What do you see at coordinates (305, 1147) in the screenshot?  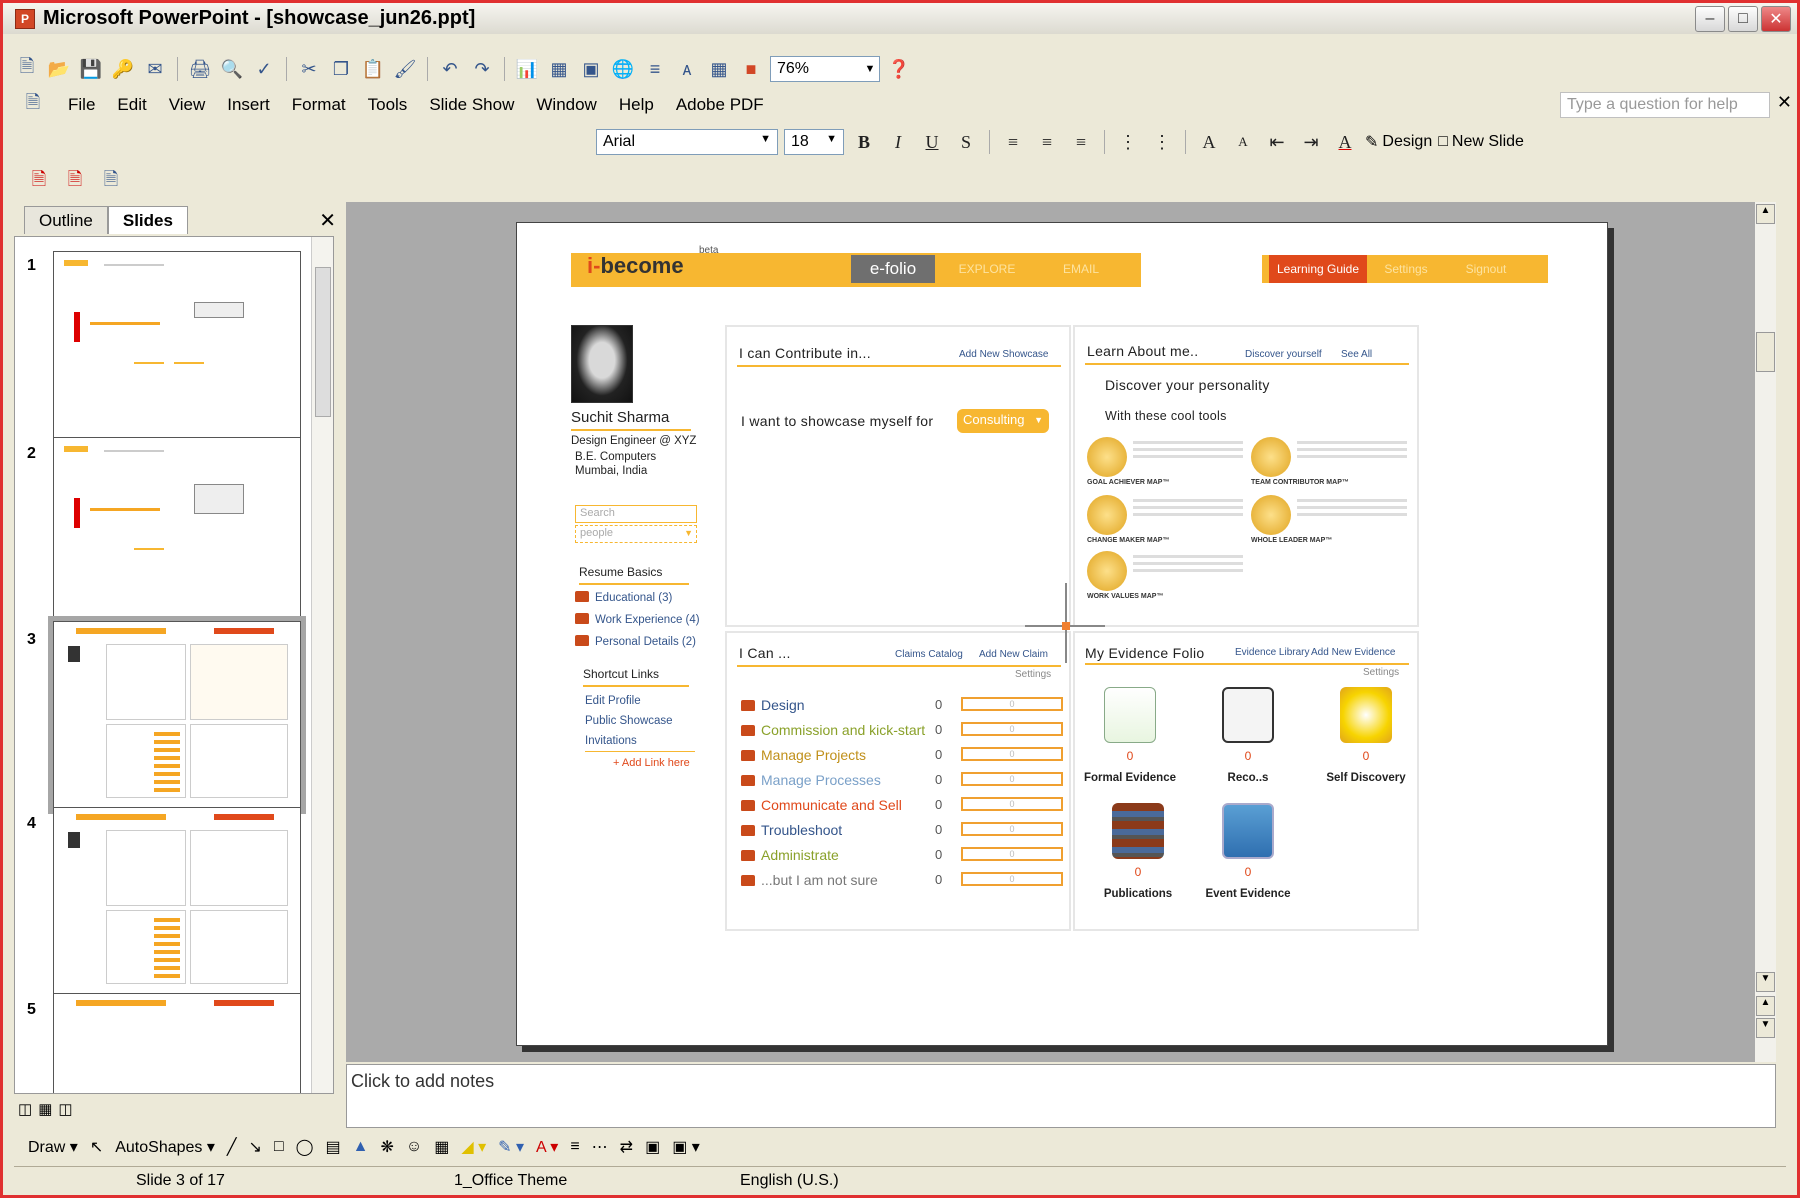 I see `oval-icon: ◯` at bounding box center [305, 1147].